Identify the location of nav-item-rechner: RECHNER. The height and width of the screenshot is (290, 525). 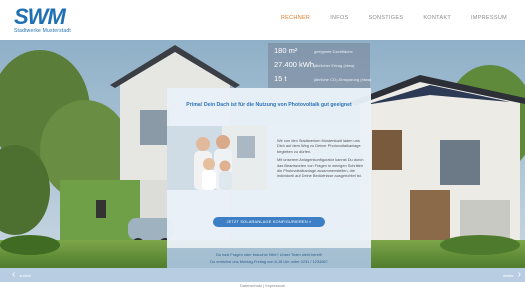
(295, 18).